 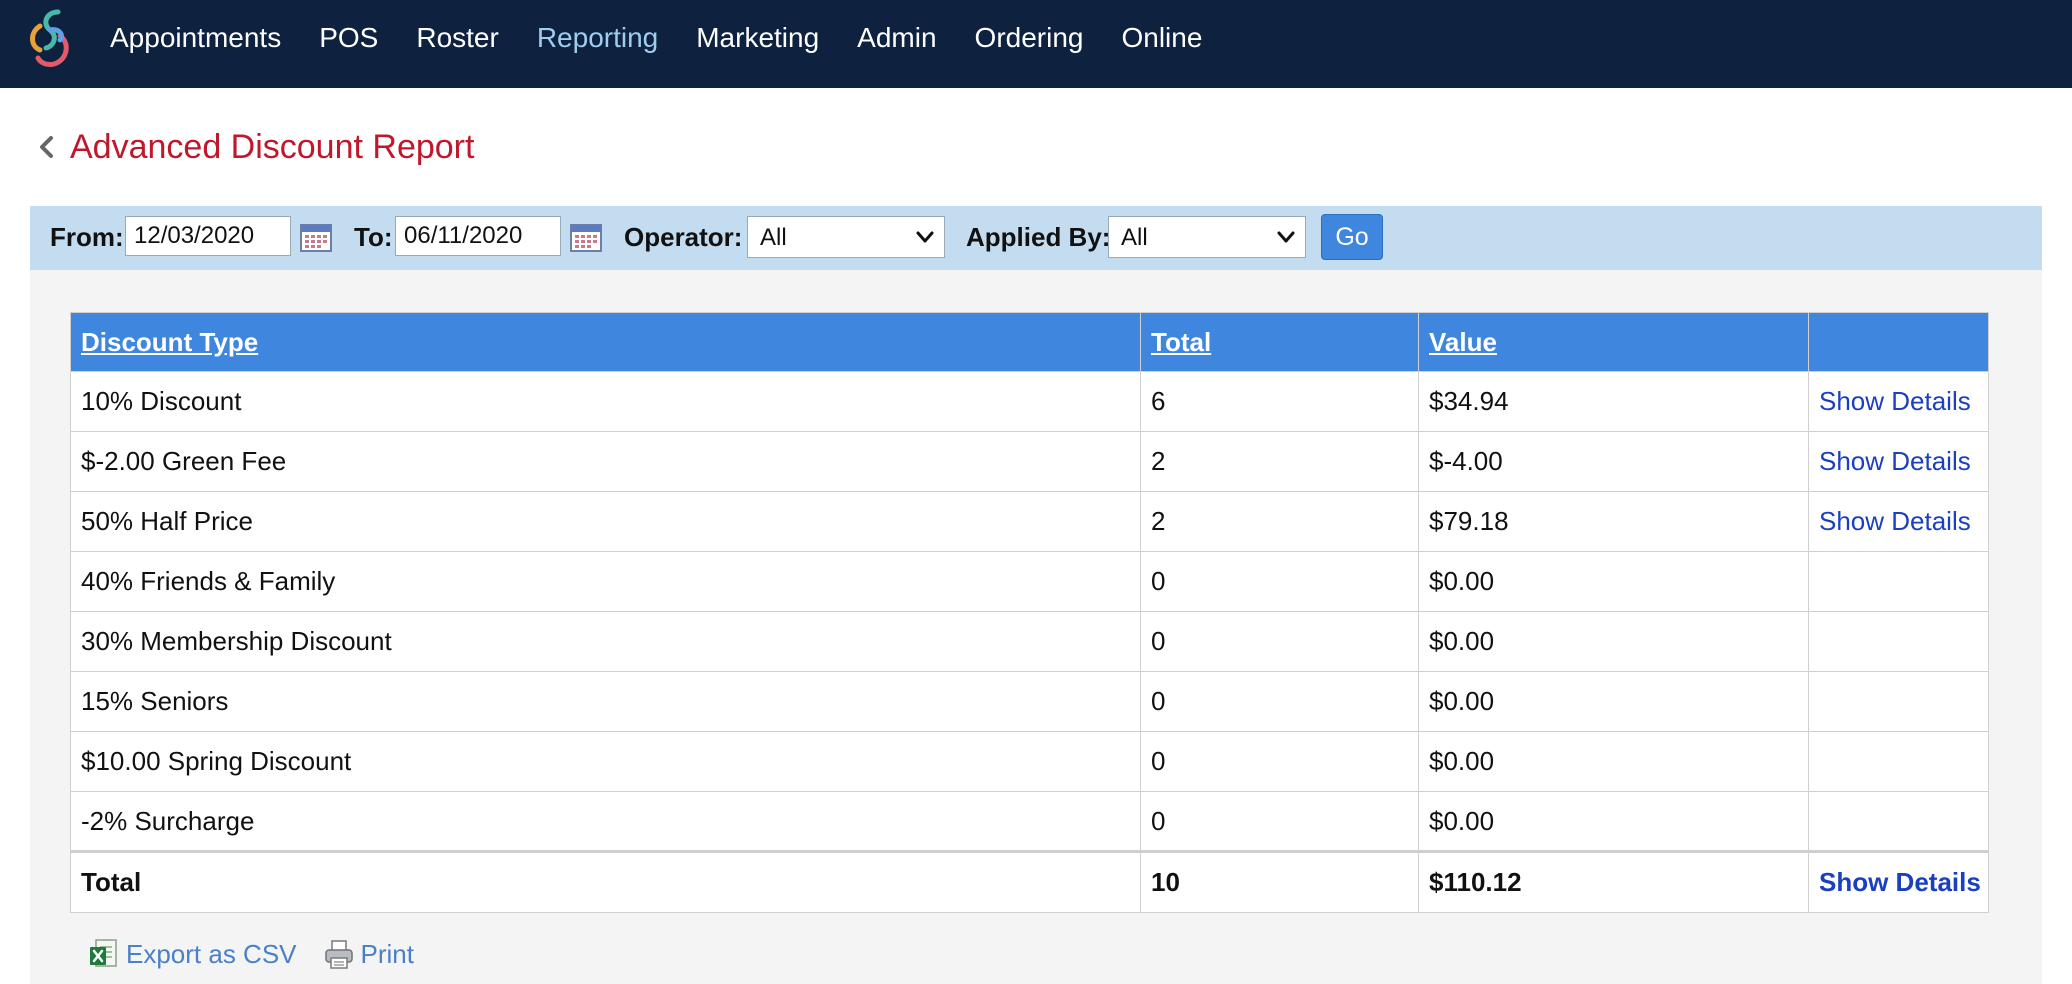 What do you see at coordinates (387, 953) in the screenshot?
I see `print-label: Print` at bounding box center [387, 953].